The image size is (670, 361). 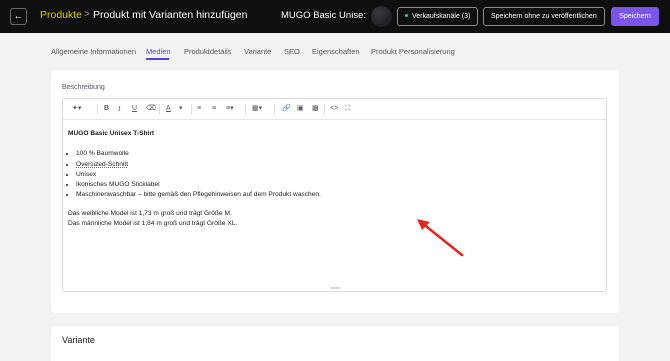 I want to click on video-icon: ▩, so click(x=315, y=109).